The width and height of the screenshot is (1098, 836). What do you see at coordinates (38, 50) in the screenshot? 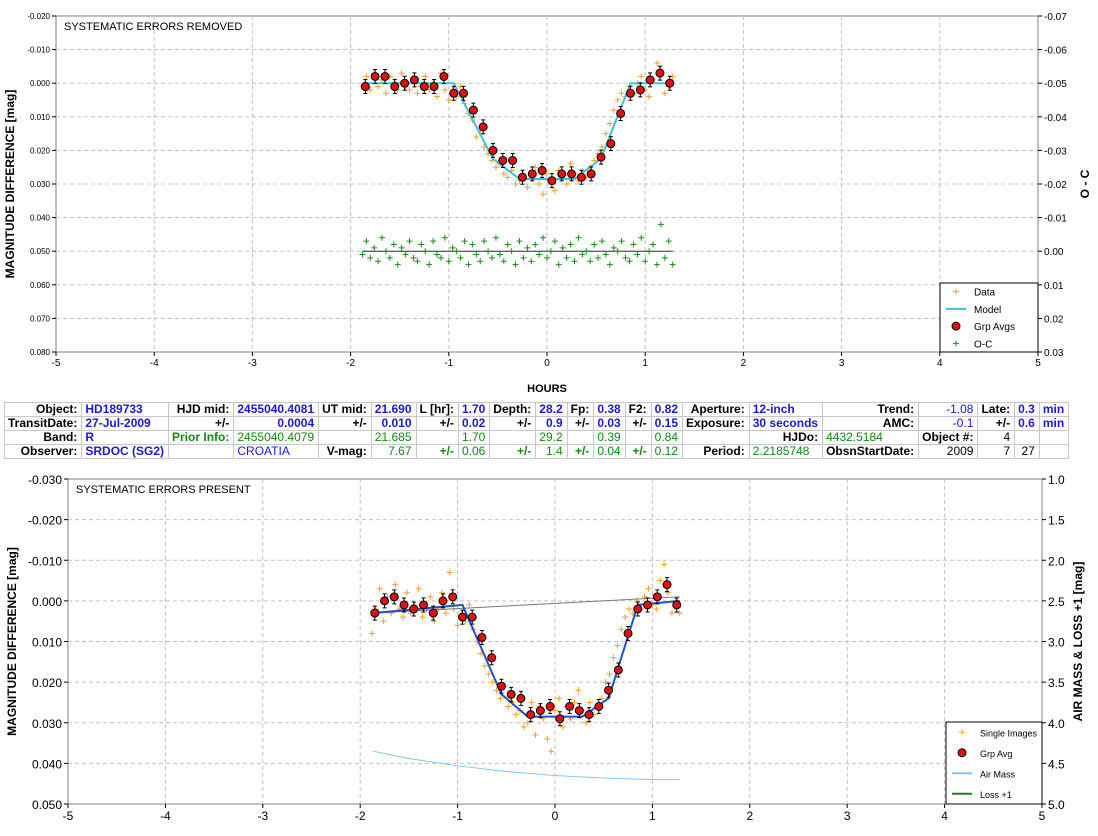
I see `y-tick-label: -0.010` at bounding box center [38, 50].